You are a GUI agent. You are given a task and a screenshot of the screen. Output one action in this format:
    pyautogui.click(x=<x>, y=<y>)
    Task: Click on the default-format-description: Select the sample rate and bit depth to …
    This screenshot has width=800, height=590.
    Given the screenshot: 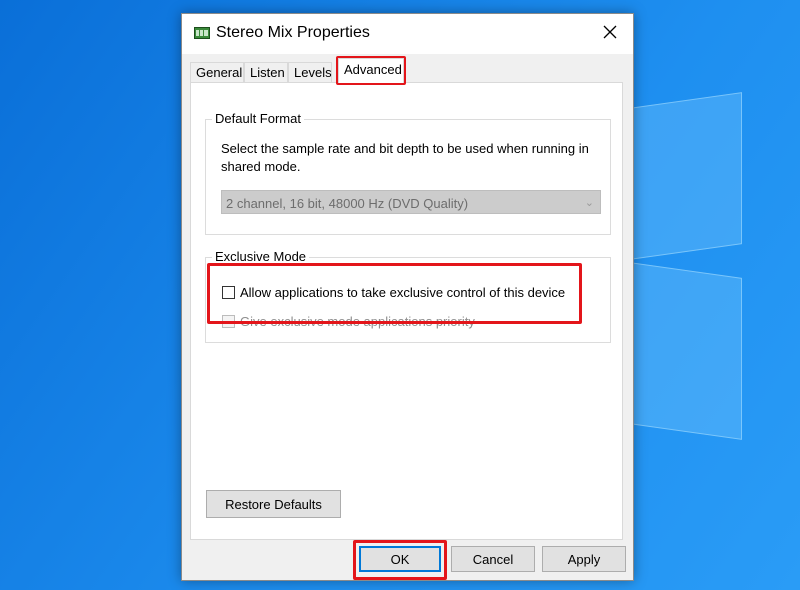 What is the action you would take?
    pyautogui.click(x=405, y=157)
    